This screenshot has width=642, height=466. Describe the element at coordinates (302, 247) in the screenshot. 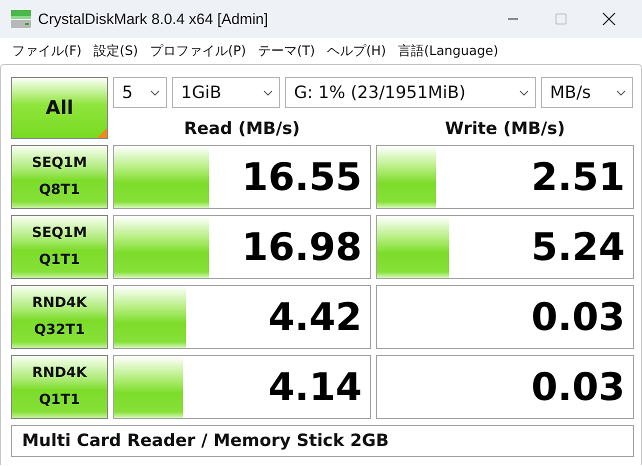

I see `speed-value: 16.98` at that location.